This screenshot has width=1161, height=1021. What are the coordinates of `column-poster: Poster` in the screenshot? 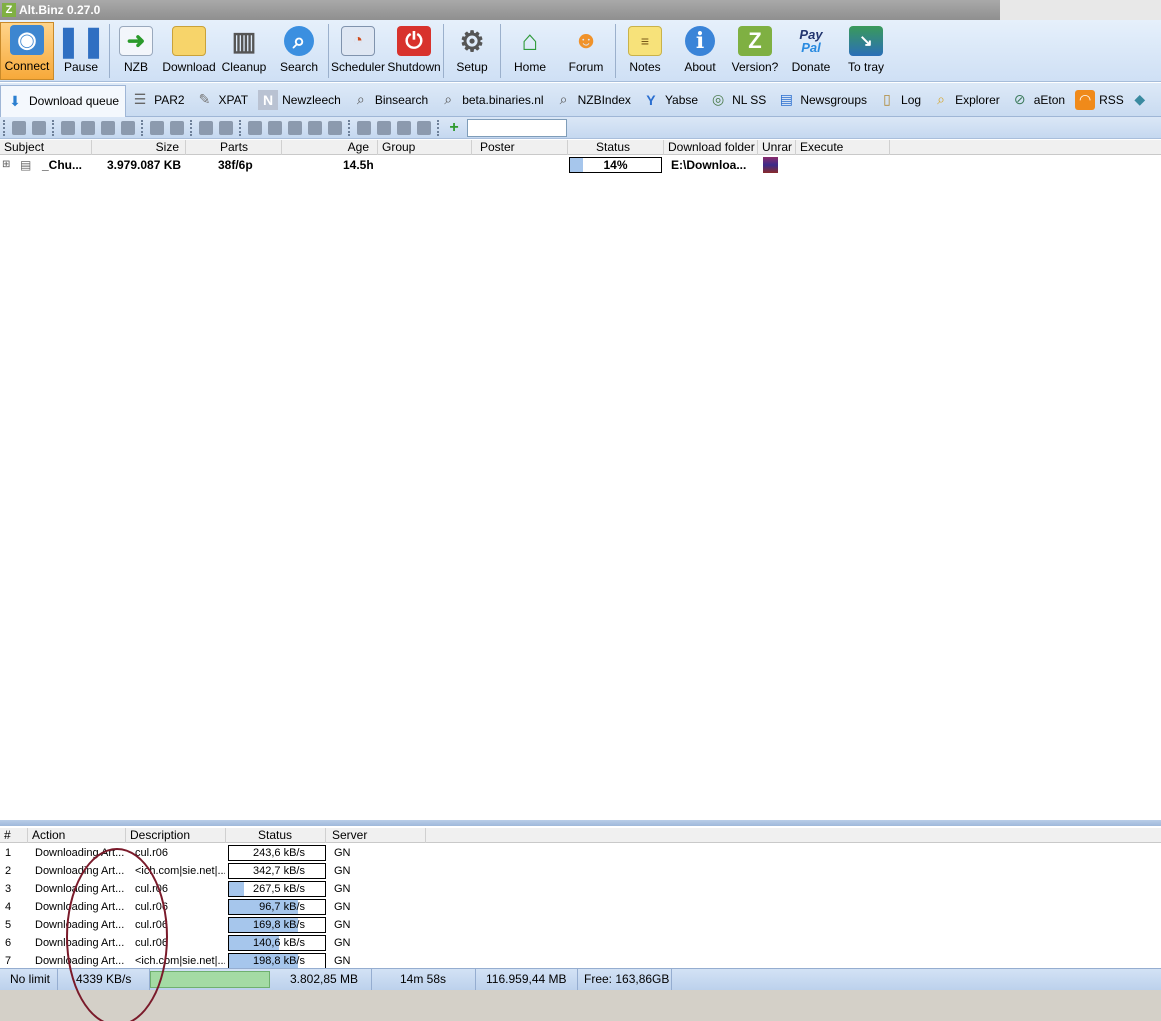 It's located at (520, 147).